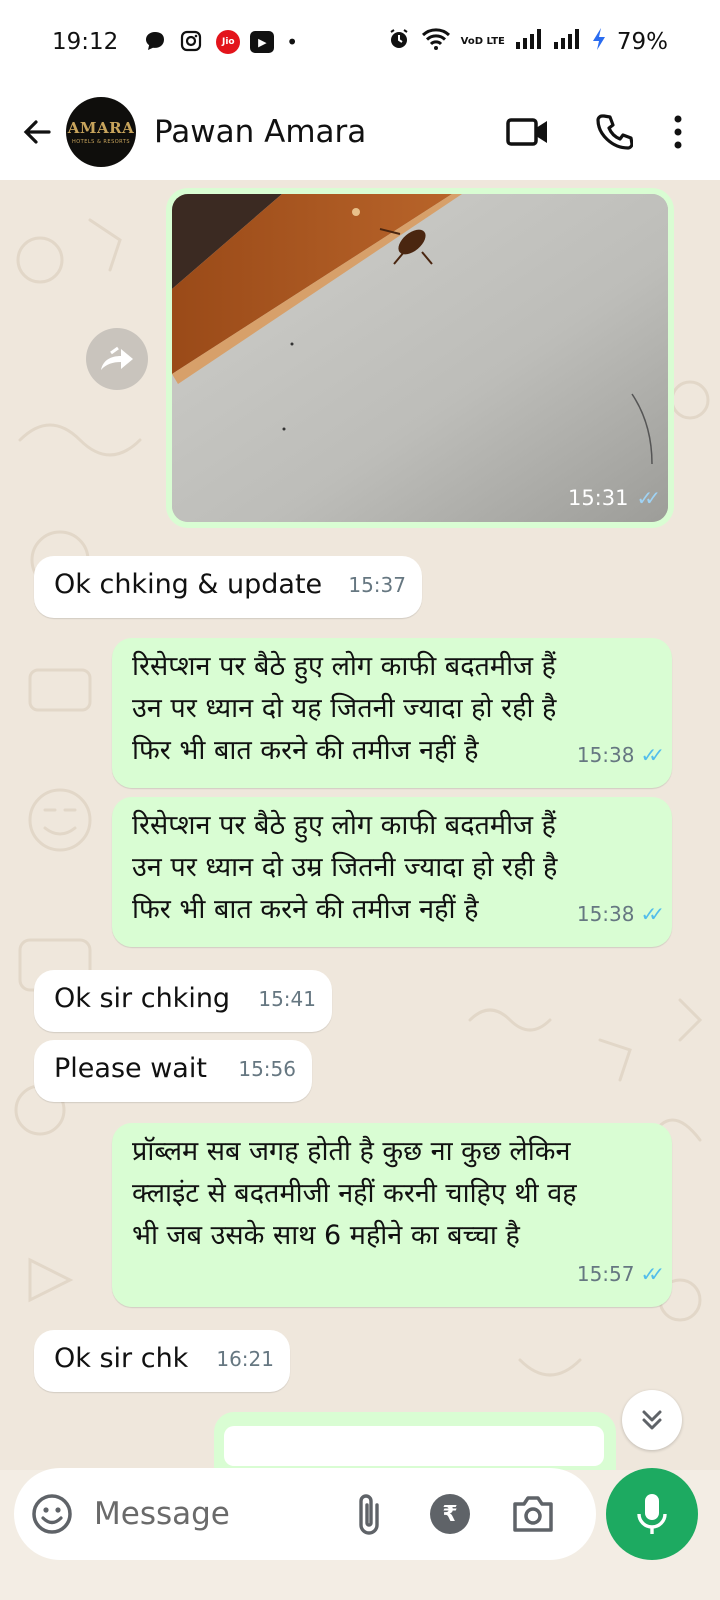  I want to click on jio-icon: Jio, so click(228, 42).